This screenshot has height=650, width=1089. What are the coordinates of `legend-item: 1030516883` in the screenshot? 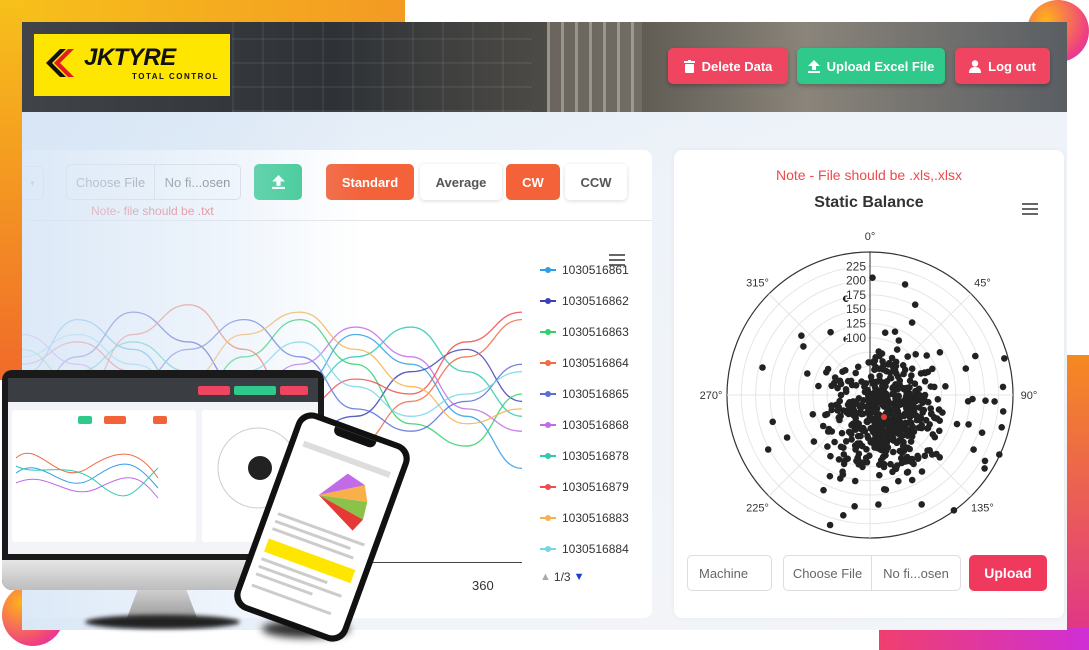 It's located at (596, 517).